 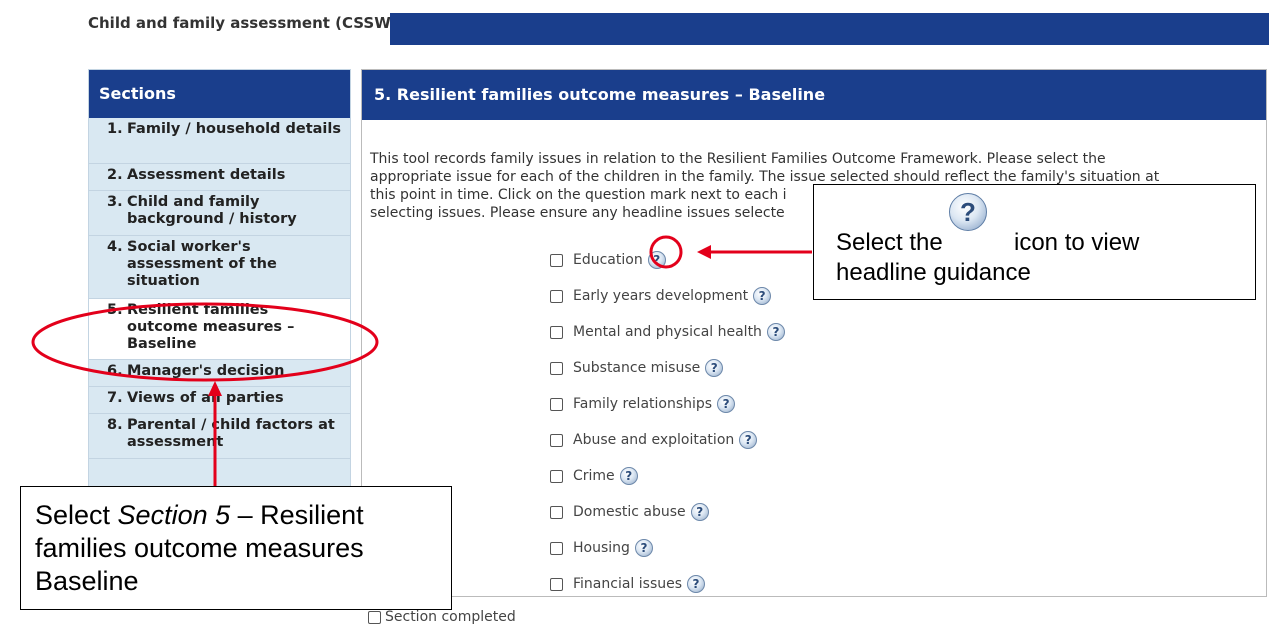 I want to click on issue-row-mental-health: Mental and physical health?, so click(x=667, y=332).